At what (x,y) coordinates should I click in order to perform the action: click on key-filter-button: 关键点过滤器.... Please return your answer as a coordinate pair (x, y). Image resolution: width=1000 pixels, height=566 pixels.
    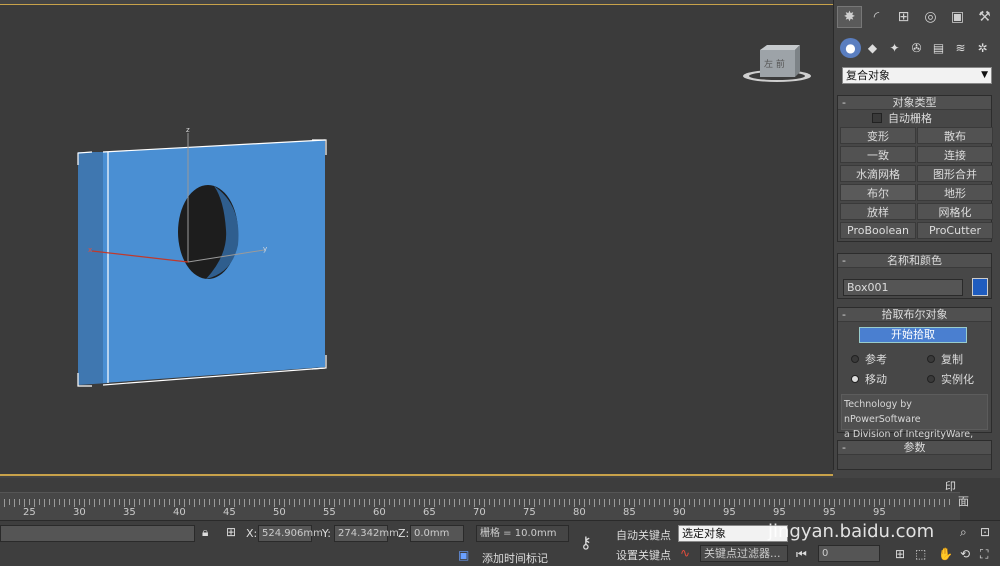
    Looking at the image, I should click on (744, 553).